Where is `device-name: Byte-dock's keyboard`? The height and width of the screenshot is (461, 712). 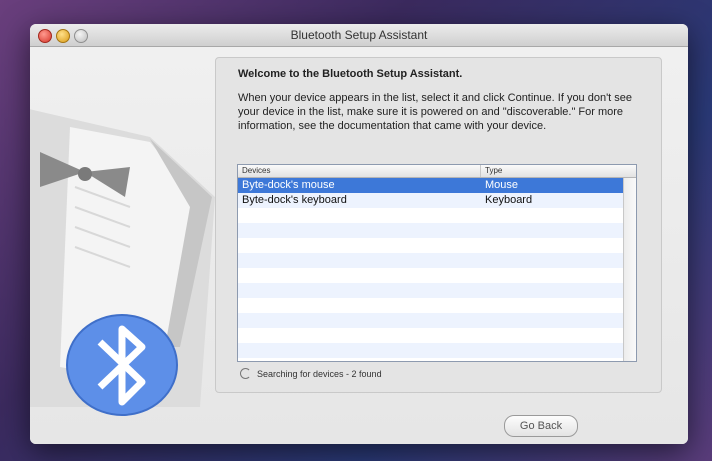 device-name: Byte-dock's keyboard is located at coordinates (294, 200).